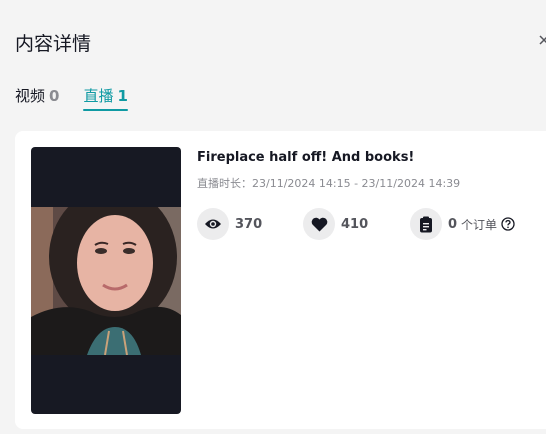 The height and width of the screenshot is (434, 546). Describe the element at coordinates (122, 96) in the screenshot. I see `tab-live-count: 1` at that location.